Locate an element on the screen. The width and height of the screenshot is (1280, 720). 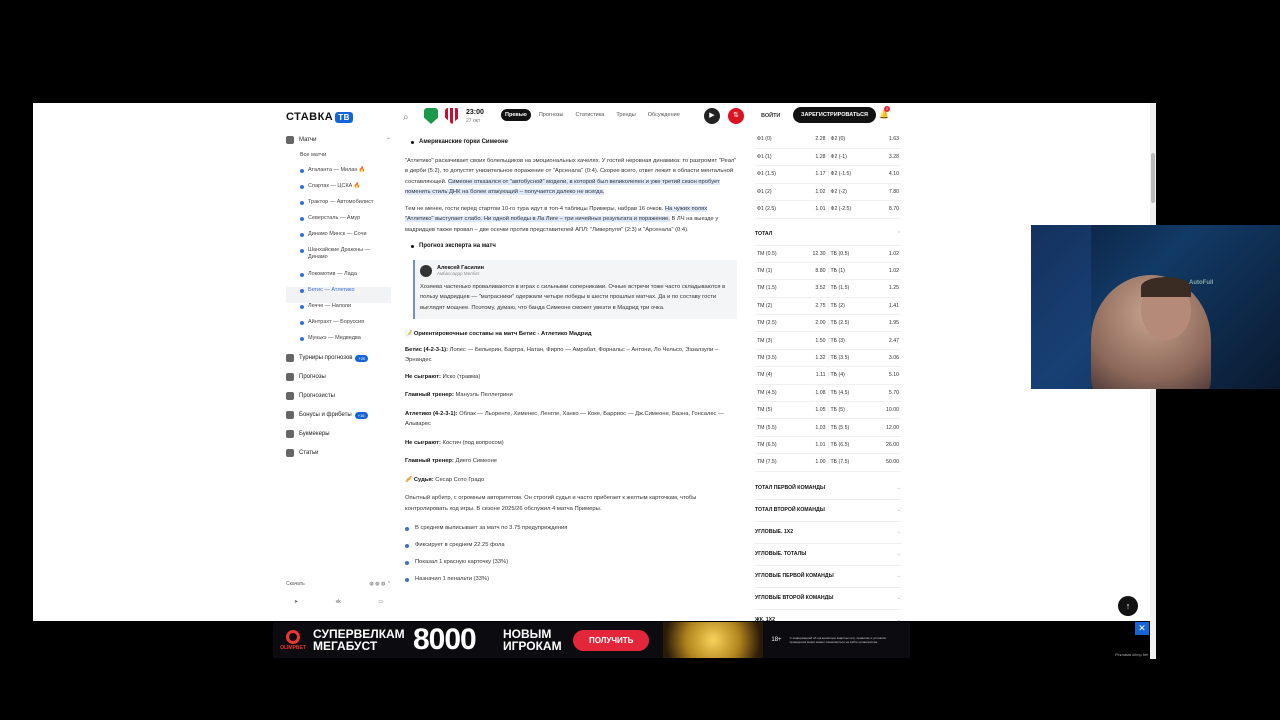
sidebar-match-item: Спартак — ЦСКА 🔥 is located at coordinates (338, 191).